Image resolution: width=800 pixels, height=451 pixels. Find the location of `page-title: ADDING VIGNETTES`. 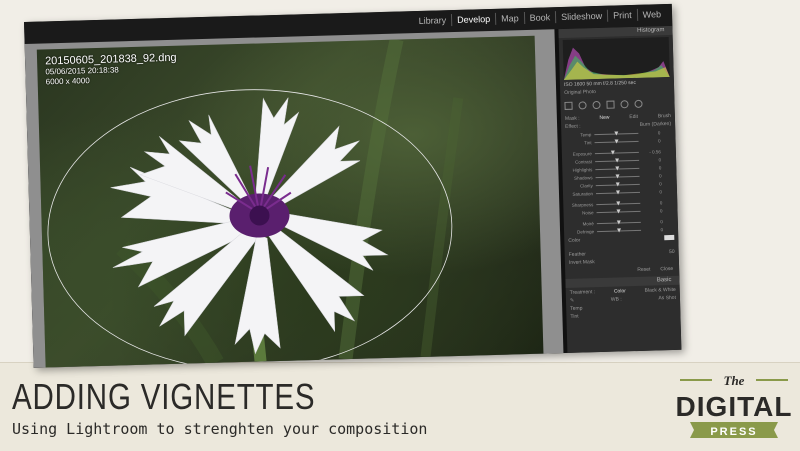

page-title: ADDING VIGNETTES is located at coordinates (164, 396).